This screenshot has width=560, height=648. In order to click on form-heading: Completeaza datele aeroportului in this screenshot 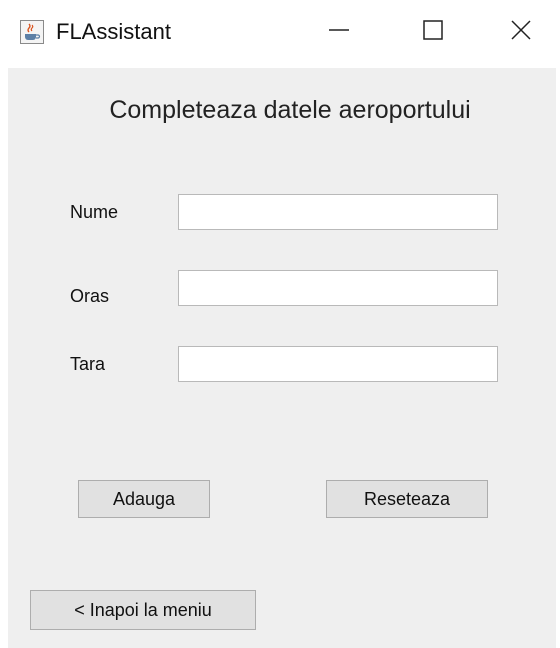, I will do `click(290, 110)`.